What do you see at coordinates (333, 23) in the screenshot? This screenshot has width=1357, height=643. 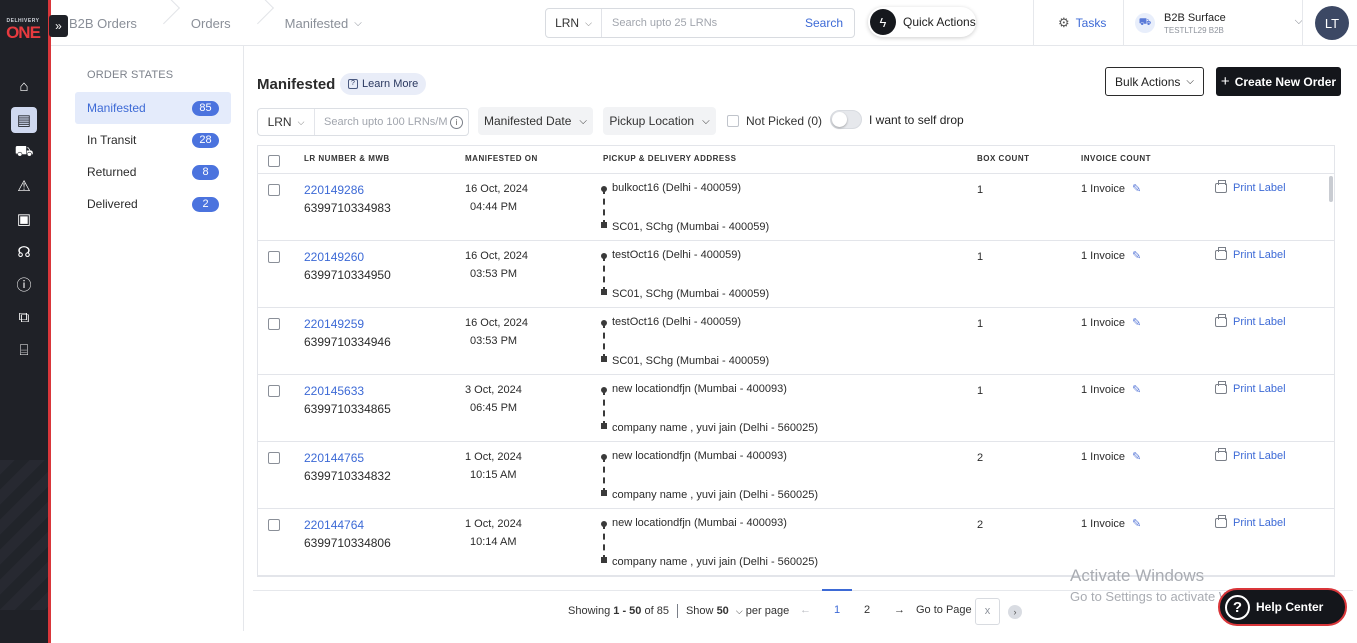 I see `breadcrumb-manifested: Manifested ⌵` at bounding box center [333, 23].